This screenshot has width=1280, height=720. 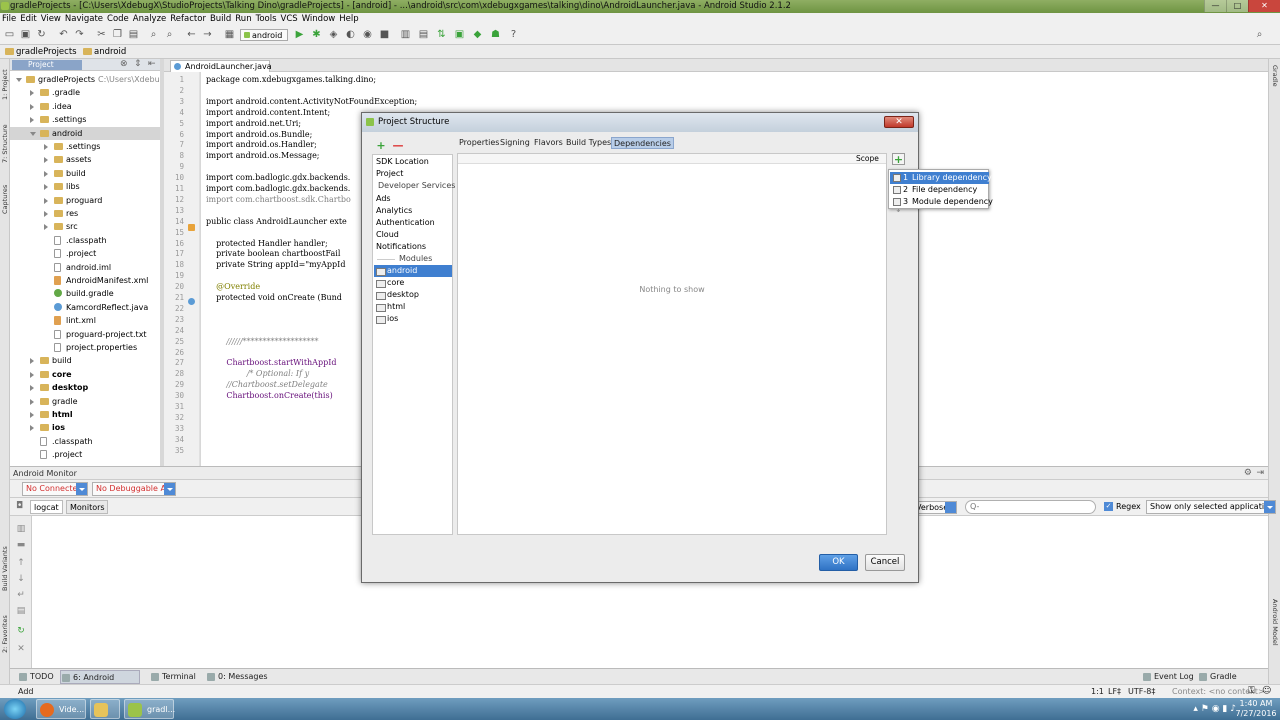 What do you see at coordinates (85, 334) in the screenshot?
I see `tree-item: proguard-project.txt` at bounding box center [85, 334].